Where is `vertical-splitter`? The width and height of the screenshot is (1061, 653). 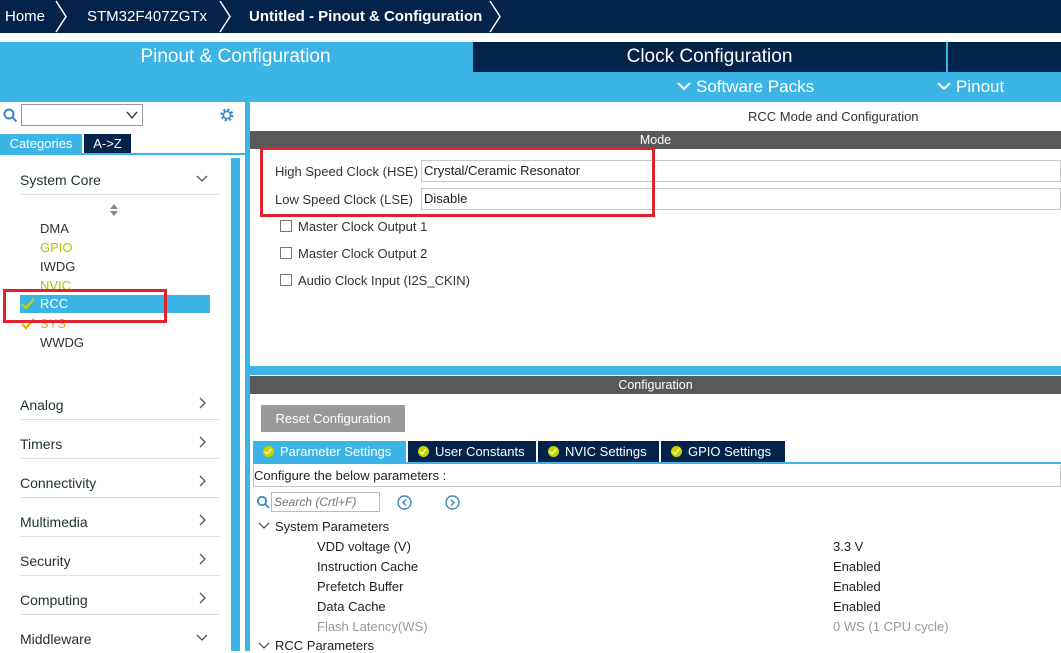
vertical-splitter is located at coordinates (655, 370).